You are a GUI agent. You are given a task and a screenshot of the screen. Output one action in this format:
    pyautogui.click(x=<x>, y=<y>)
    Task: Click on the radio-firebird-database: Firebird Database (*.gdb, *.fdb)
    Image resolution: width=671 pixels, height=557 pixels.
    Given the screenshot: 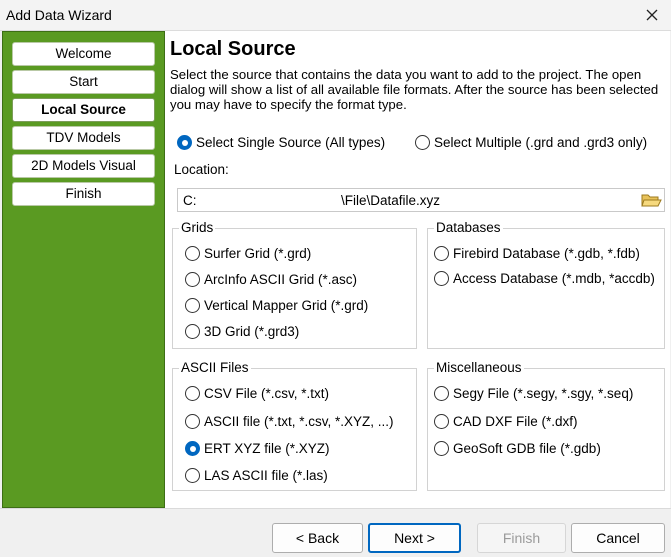 What is the action you would take?
    pyautogui.click(x=537, y=253)
    